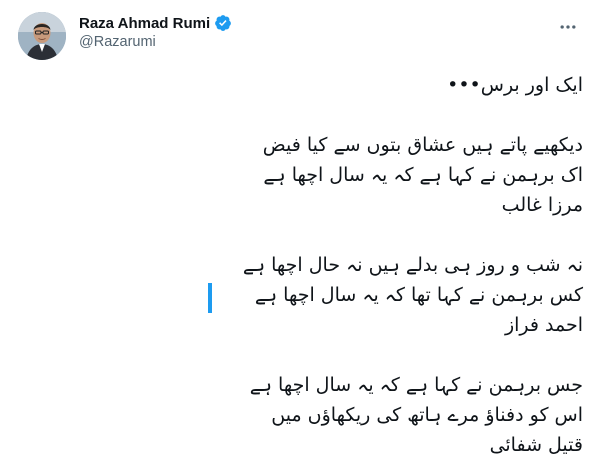 The width and height of the screenshot is (601, 466). Describe the element at coordinates (542, 205) in the screenshot. I see `stanza-1-poet: مرزا غالب` at that location.